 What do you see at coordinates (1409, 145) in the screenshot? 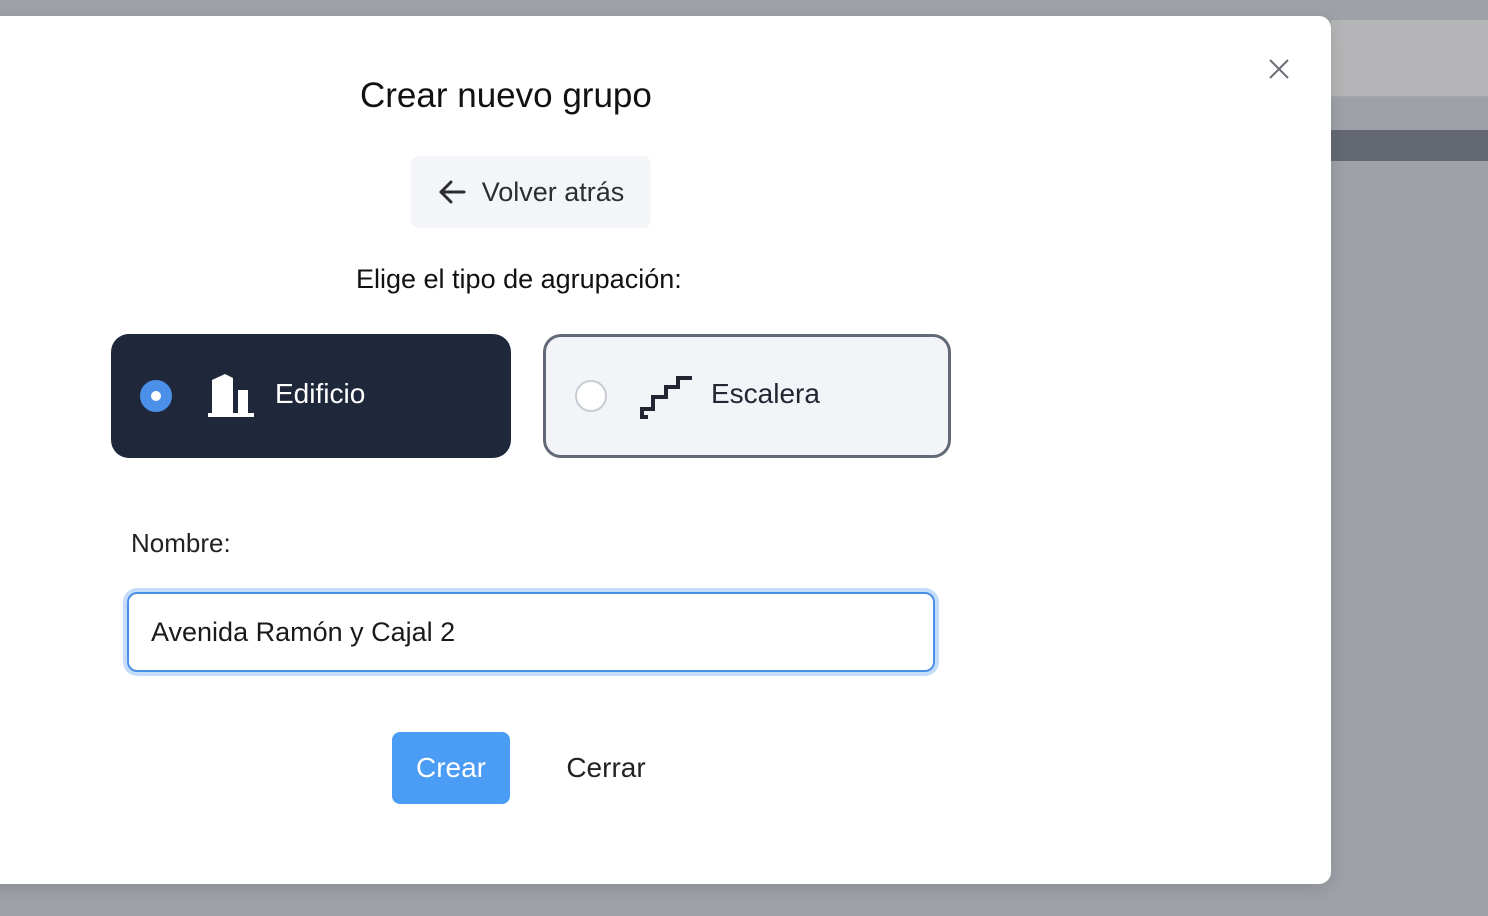
I see `background-bar` at bounding box center [1409, 145].